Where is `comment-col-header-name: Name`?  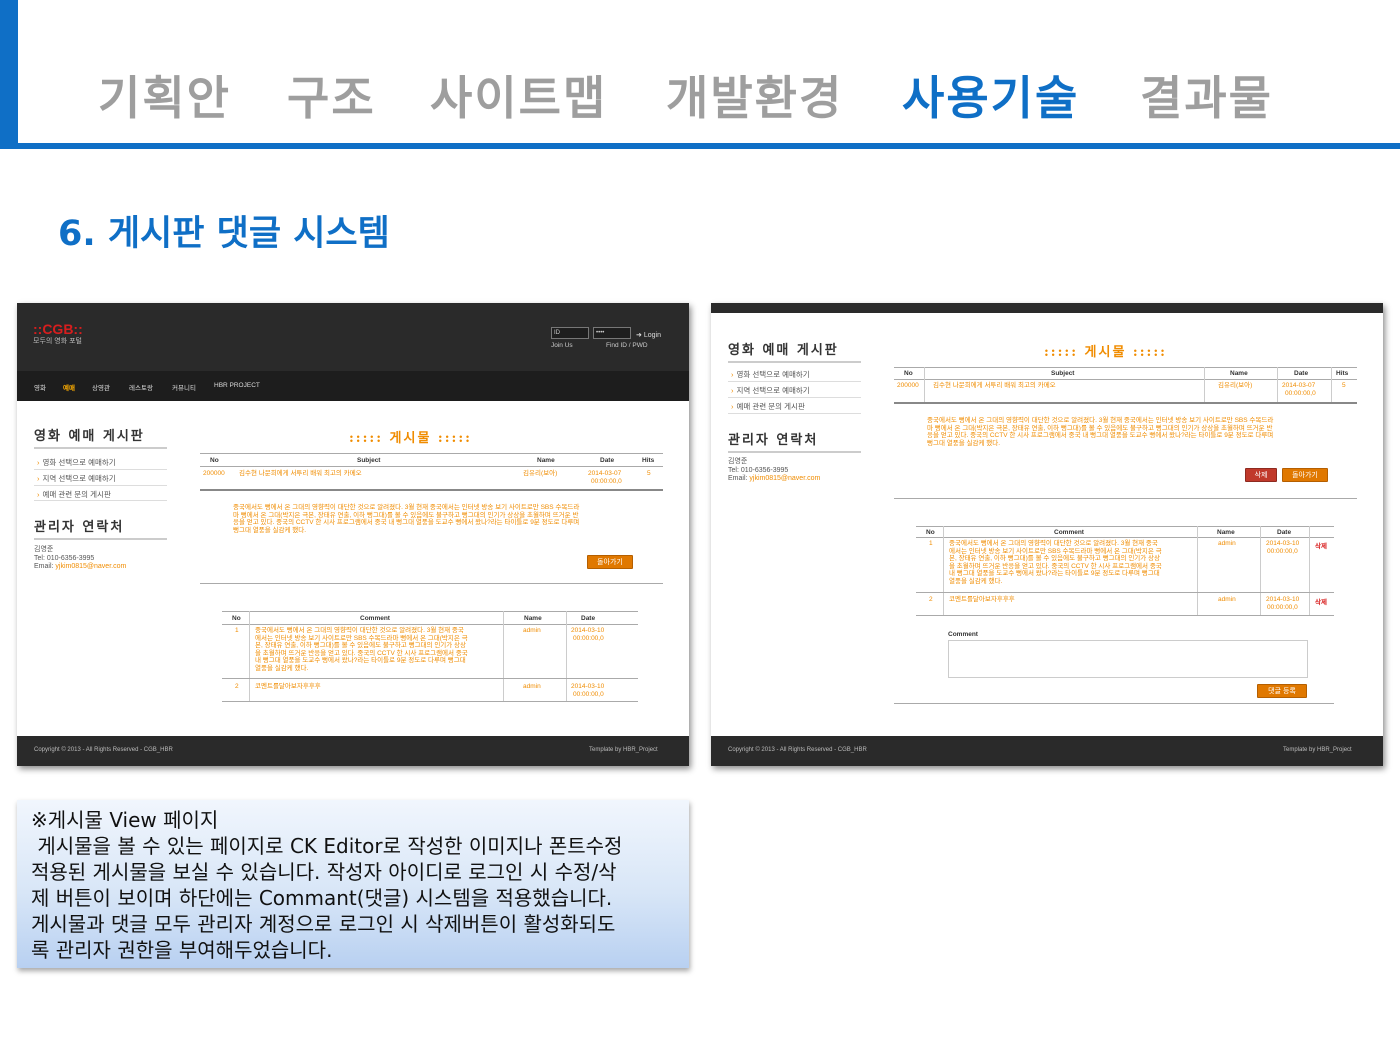 comment-col-header-name: Name is located at coordinates (1226, 532).